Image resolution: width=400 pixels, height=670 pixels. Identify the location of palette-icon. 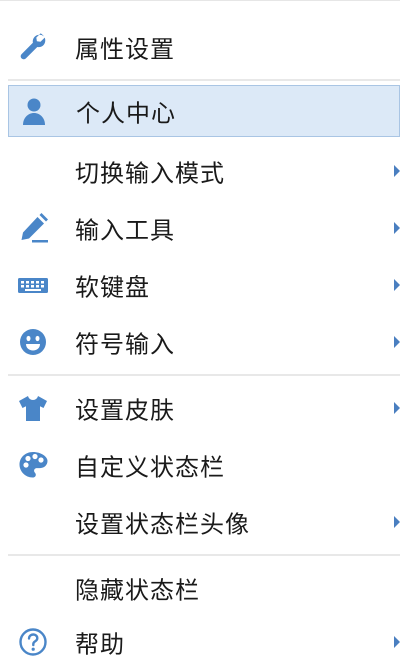
(33, 465).